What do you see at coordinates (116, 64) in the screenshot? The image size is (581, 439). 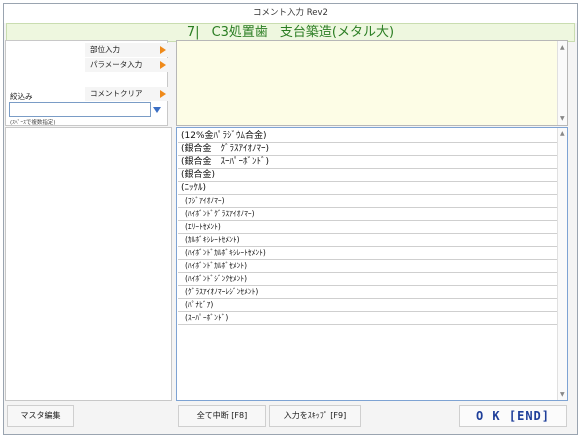 I see `parameter-input-label: パラメータ入力` at bounding box center [116, 64].